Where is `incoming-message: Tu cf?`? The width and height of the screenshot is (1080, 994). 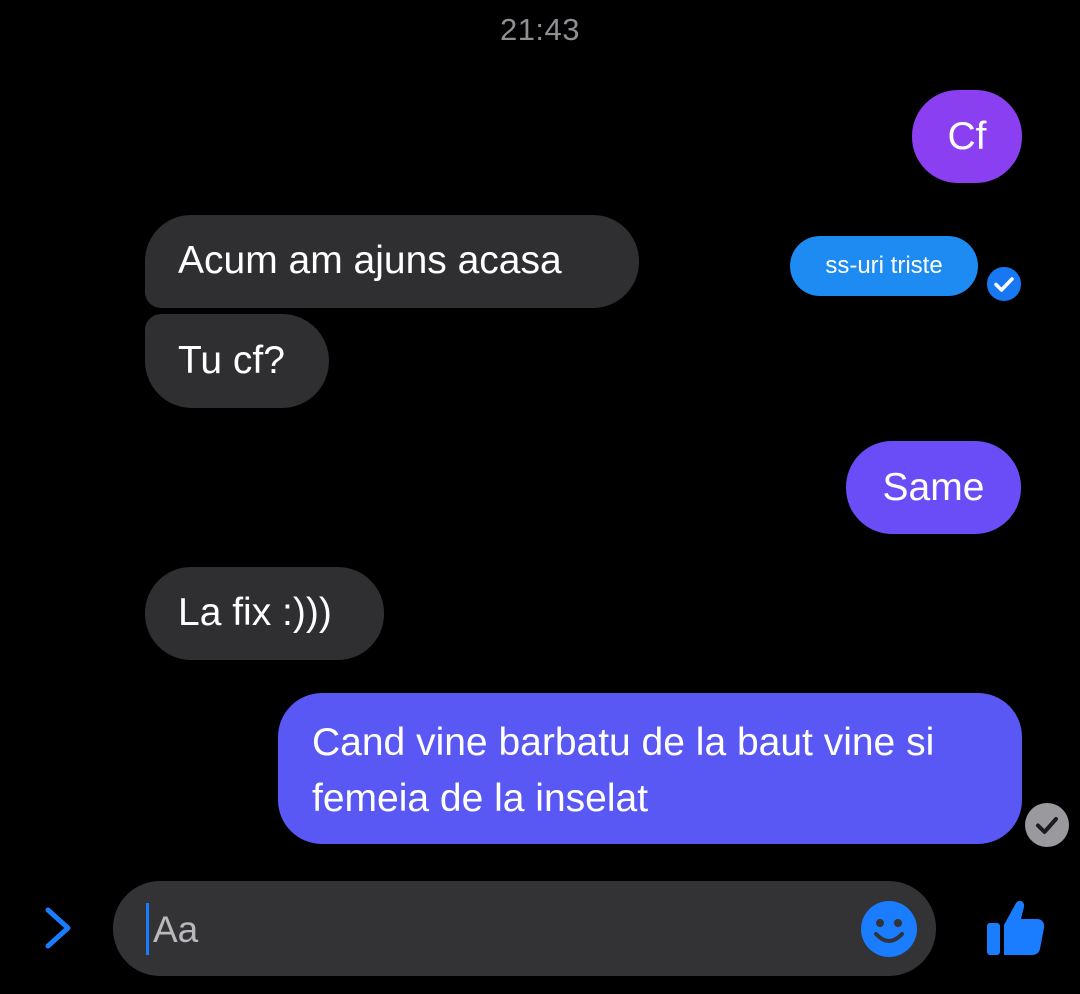
incoming-message: Tu cf? is located at coordinates (237, 361).